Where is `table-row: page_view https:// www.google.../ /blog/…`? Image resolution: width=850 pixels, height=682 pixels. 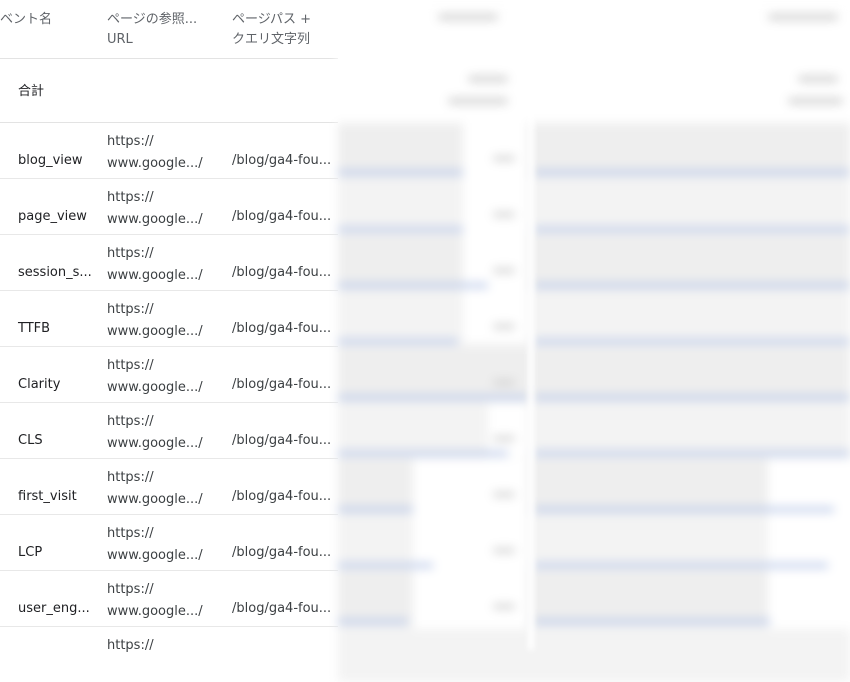 table-row: page_view https:// www.google.../ /blog/… is located at coordinates (169, 207).